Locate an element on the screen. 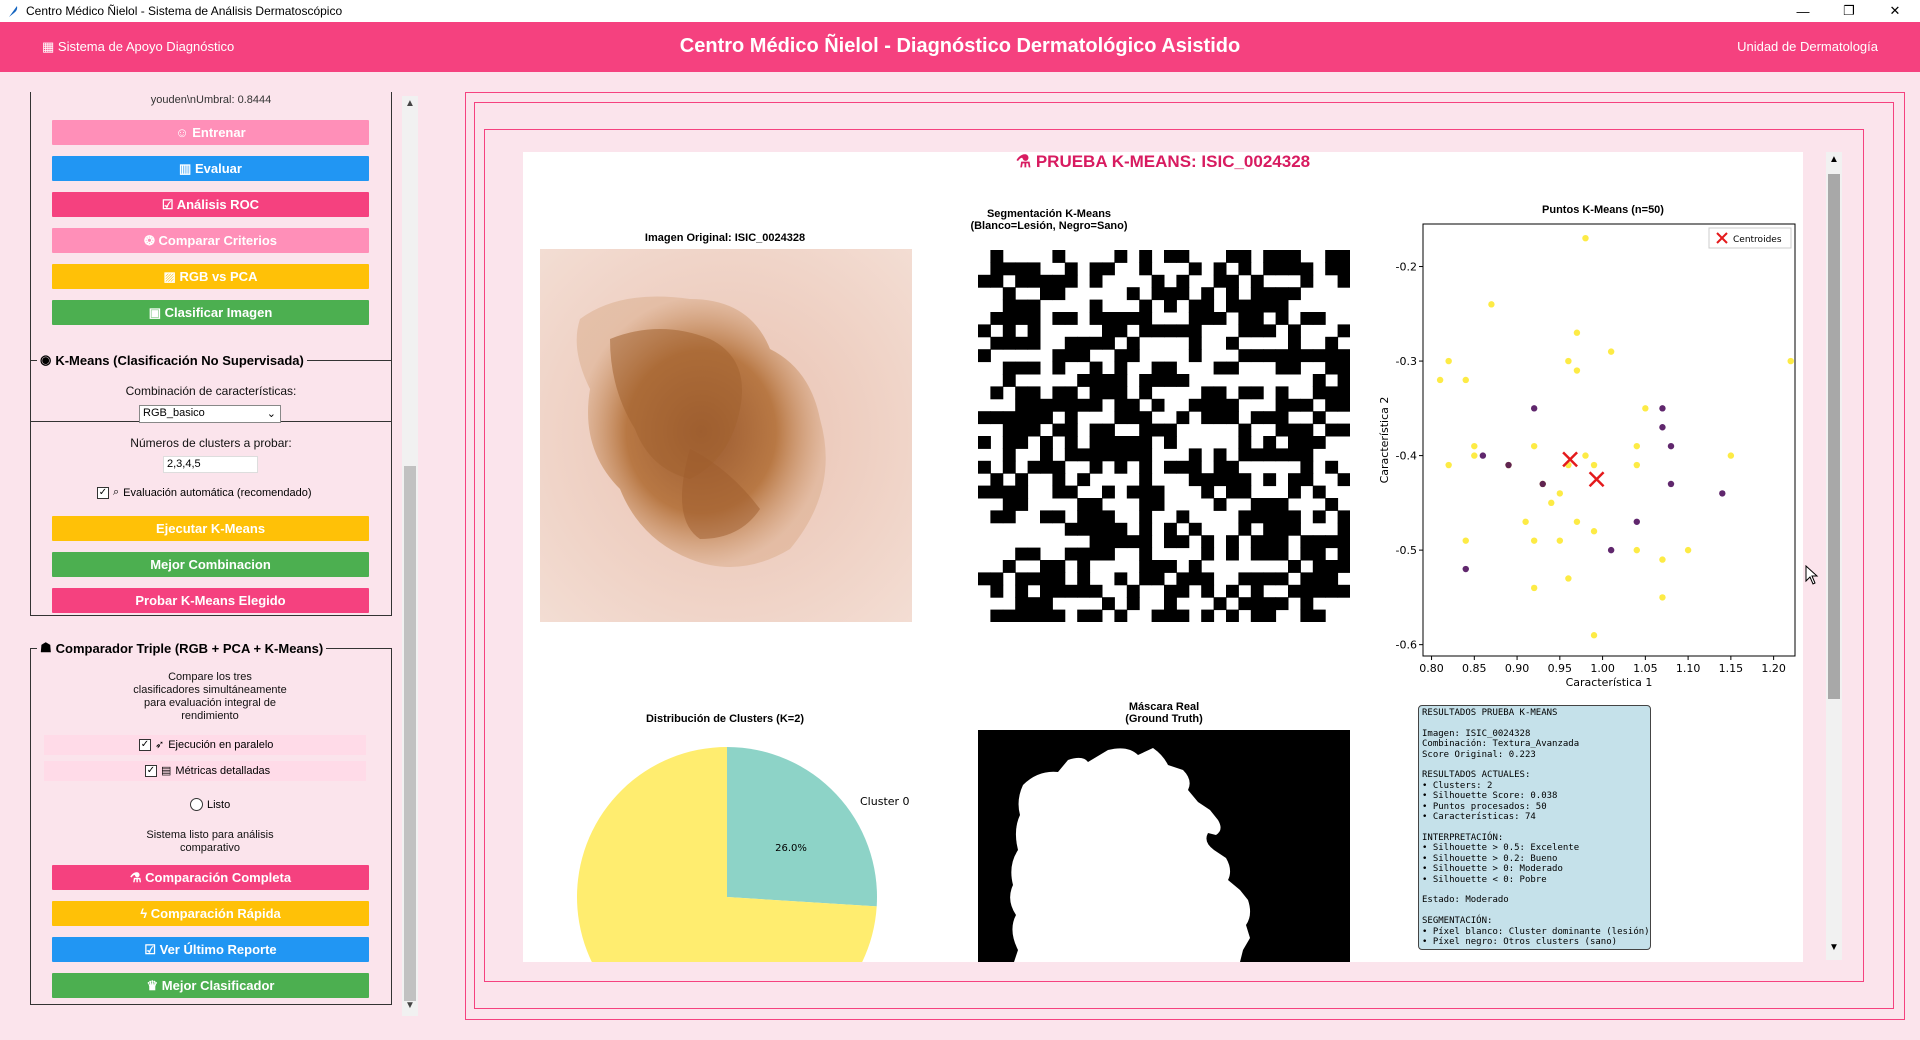  best-classifier-button: ♛ Mejor Clasificador is located at coordinates (210, 985).